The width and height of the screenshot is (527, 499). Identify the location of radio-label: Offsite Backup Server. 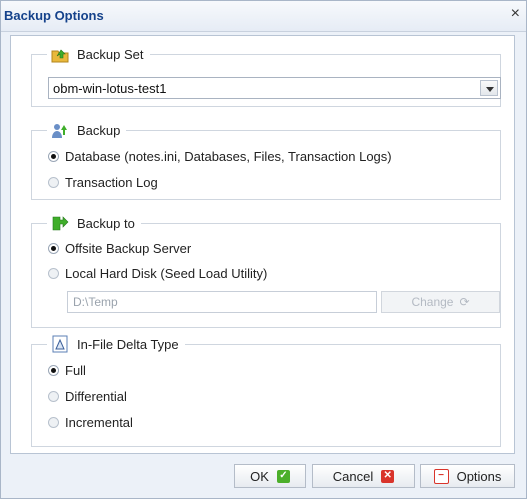
(128, 248).